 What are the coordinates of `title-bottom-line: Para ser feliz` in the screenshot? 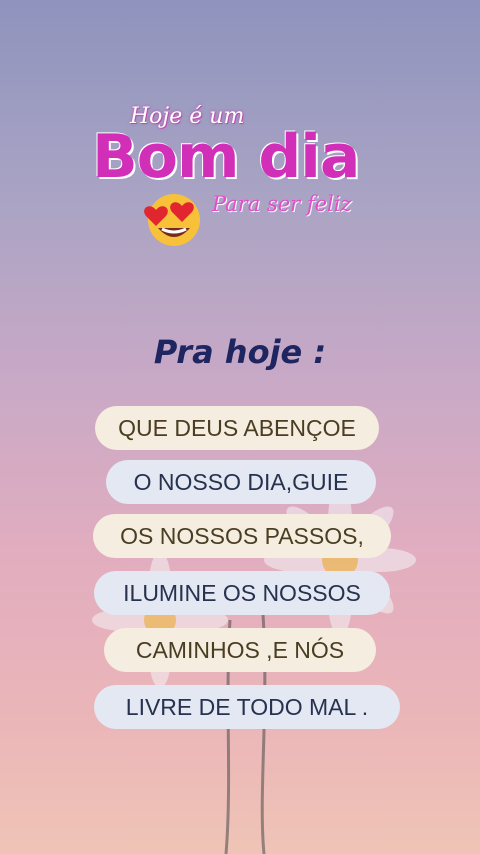 It's located at (282, 204).